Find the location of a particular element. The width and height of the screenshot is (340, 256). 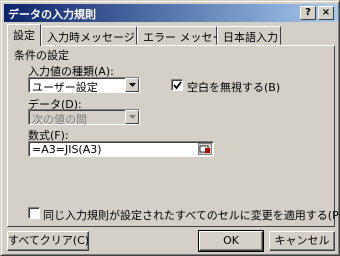

tab-ime: 日本語入力 is located at coordinates (249, 35).